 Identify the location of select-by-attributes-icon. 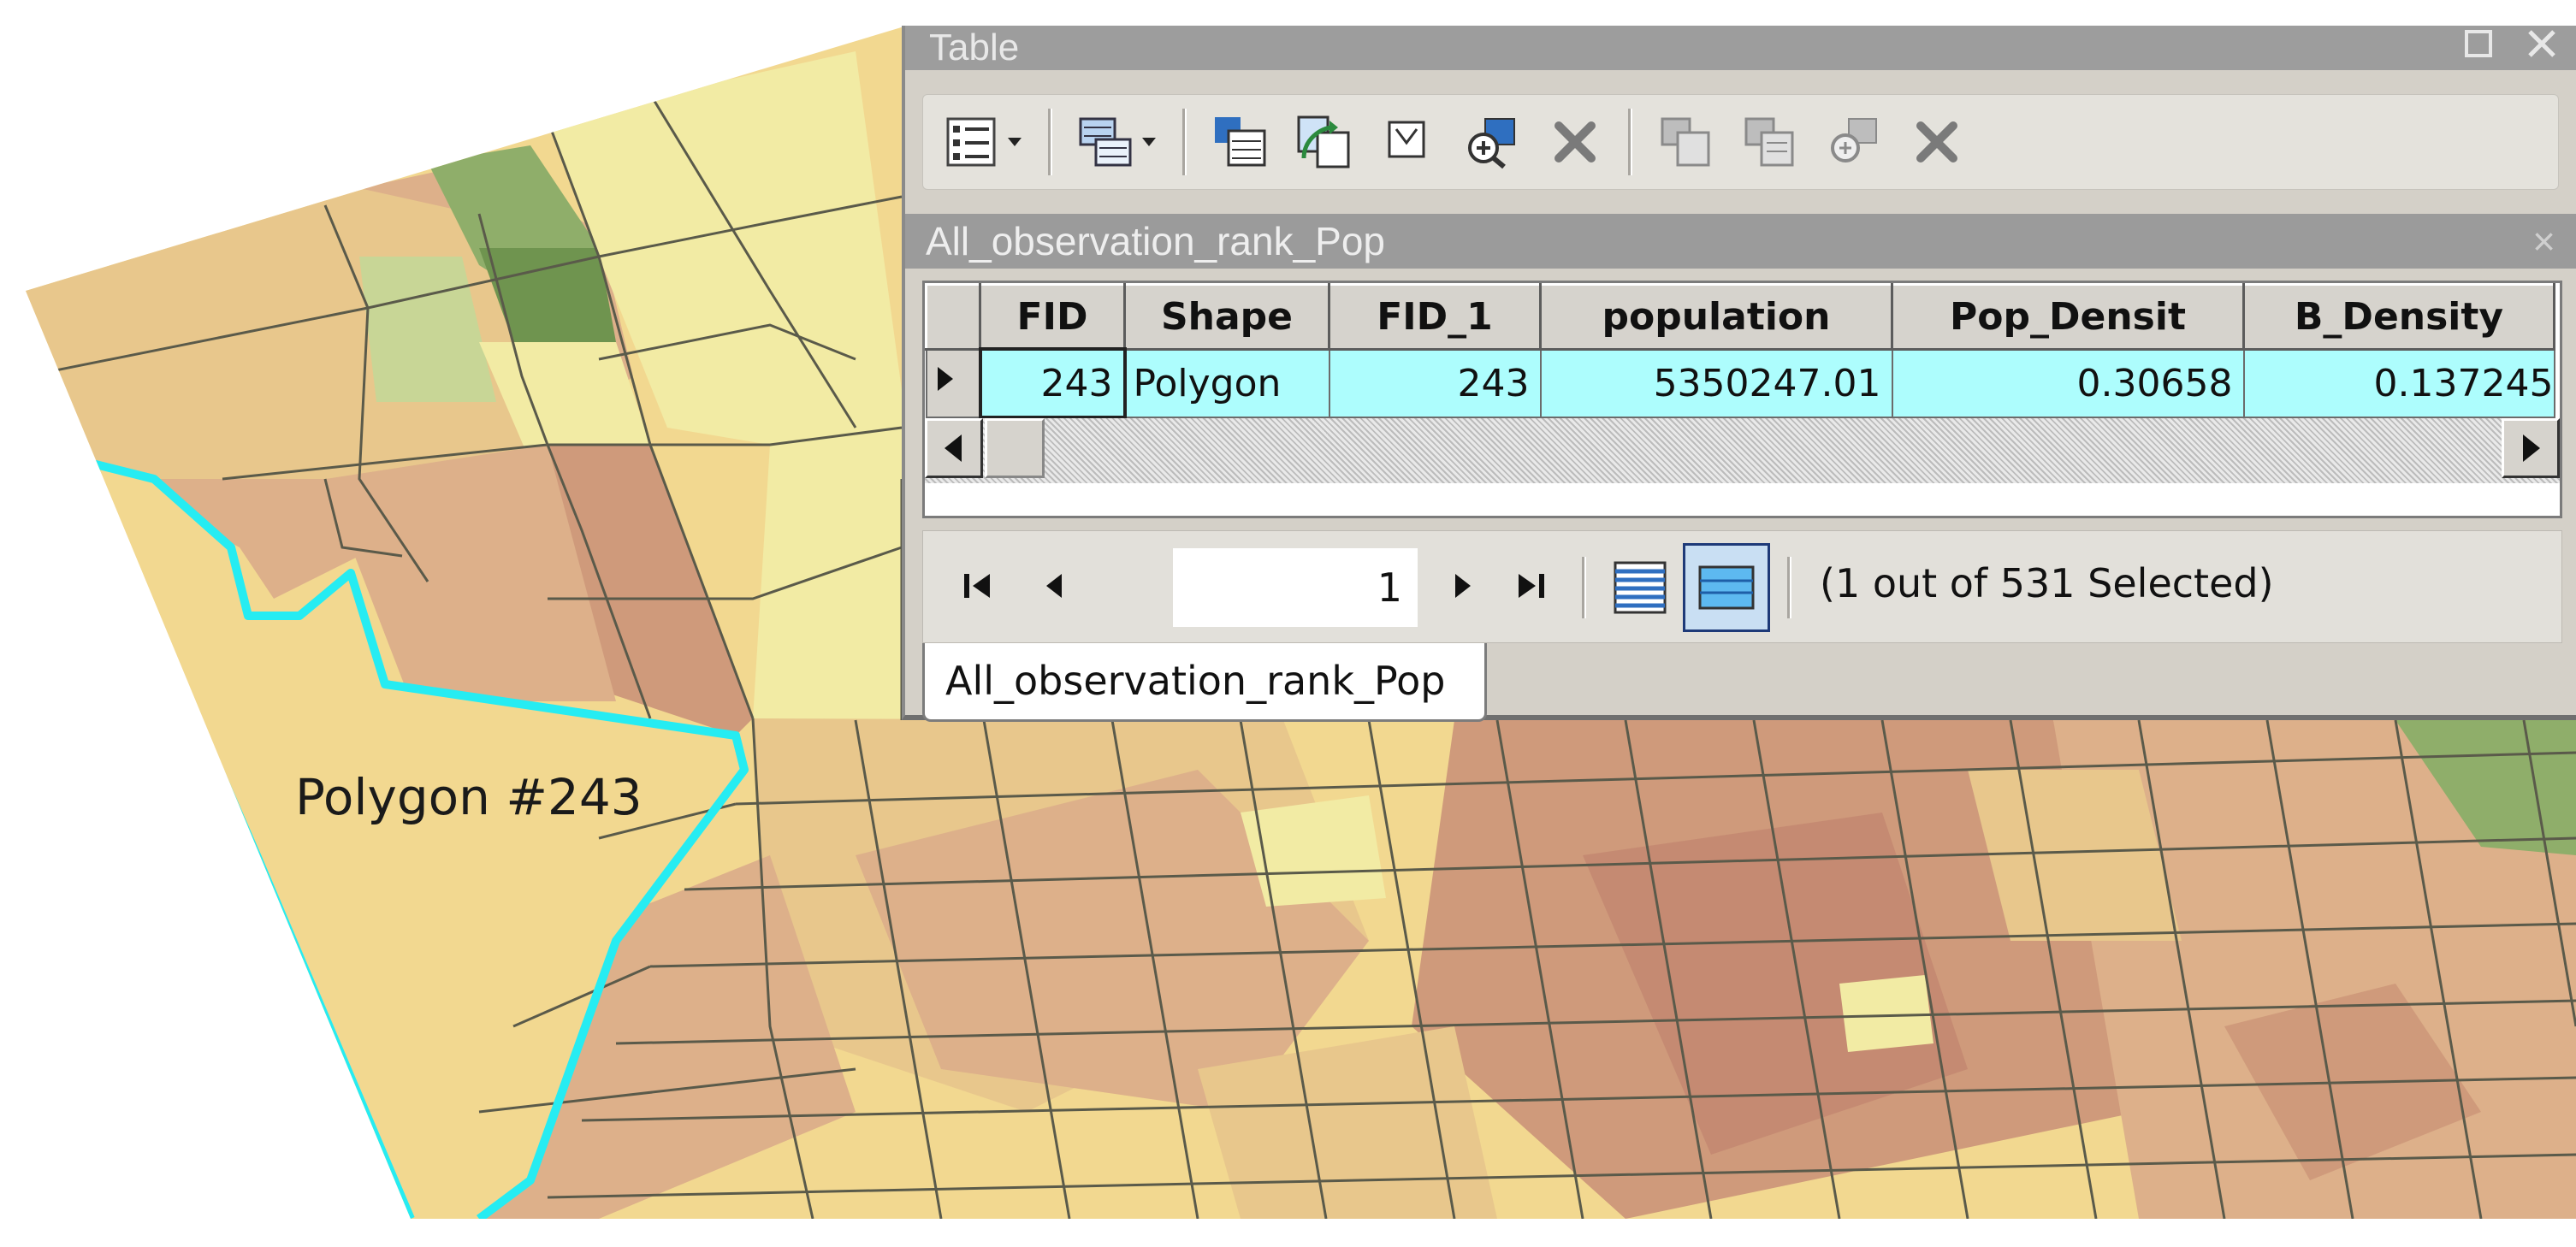
(1241, 142).